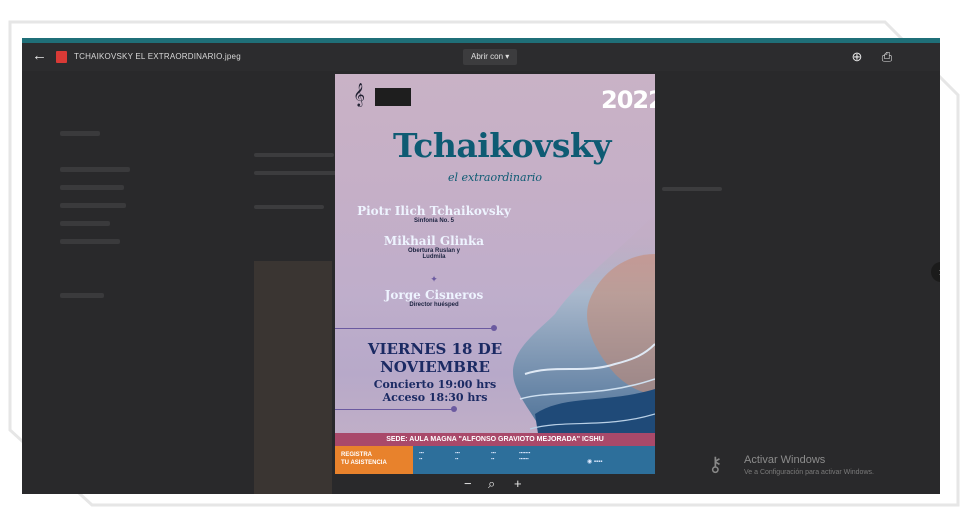  Describe the element at coordinates (785, 460) in the screenshot. I see `watermark-title: Activar Windows` at that location.